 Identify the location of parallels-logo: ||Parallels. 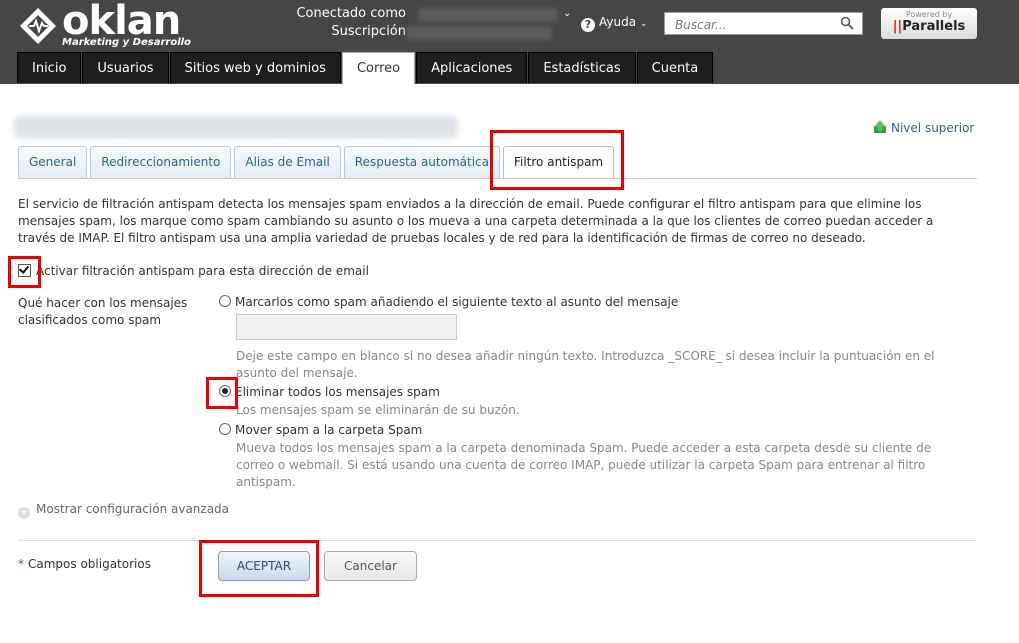
(929, 26).